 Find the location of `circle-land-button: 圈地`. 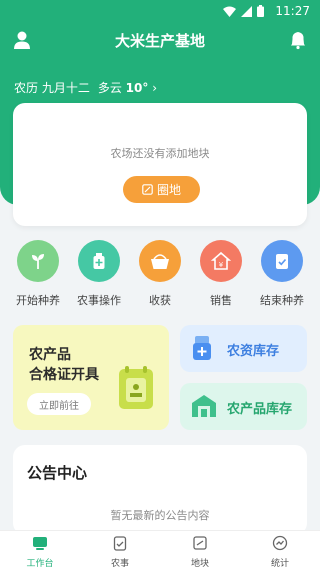

circle-land-button: 圈地 is located at coordinates (161, 189).